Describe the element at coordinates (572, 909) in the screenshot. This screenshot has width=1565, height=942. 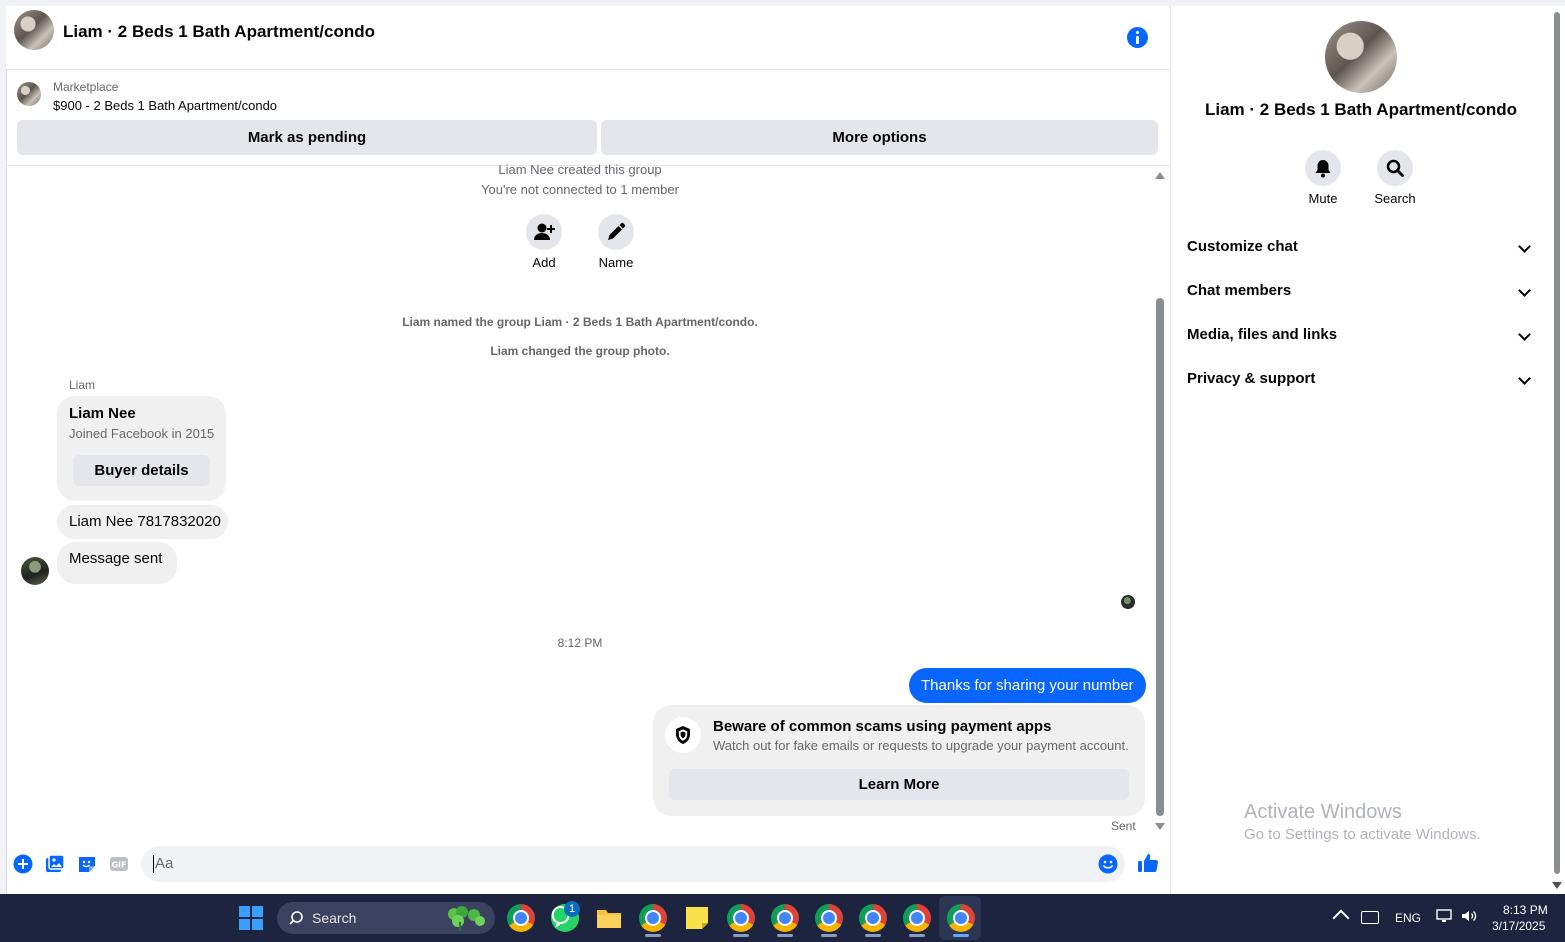
I see `whatsapp-badge: 1` at that location.